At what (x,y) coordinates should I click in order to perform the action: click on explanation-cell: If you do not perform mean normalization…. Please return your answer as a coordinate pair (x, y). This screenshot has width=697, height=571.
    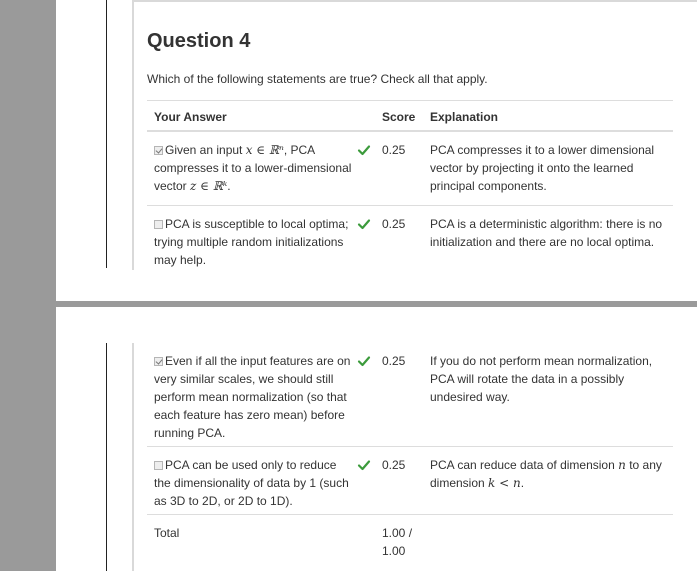
    Looking at the image, I should click on (541, 379).